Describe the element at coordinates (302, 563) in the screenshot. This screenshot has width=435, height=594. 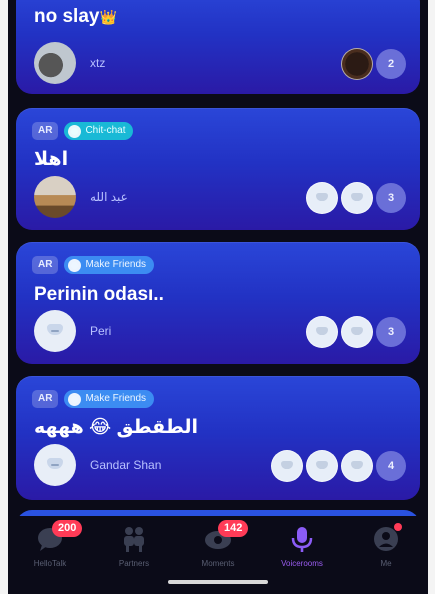
I see `tab-label: Voicerooms` at that location.